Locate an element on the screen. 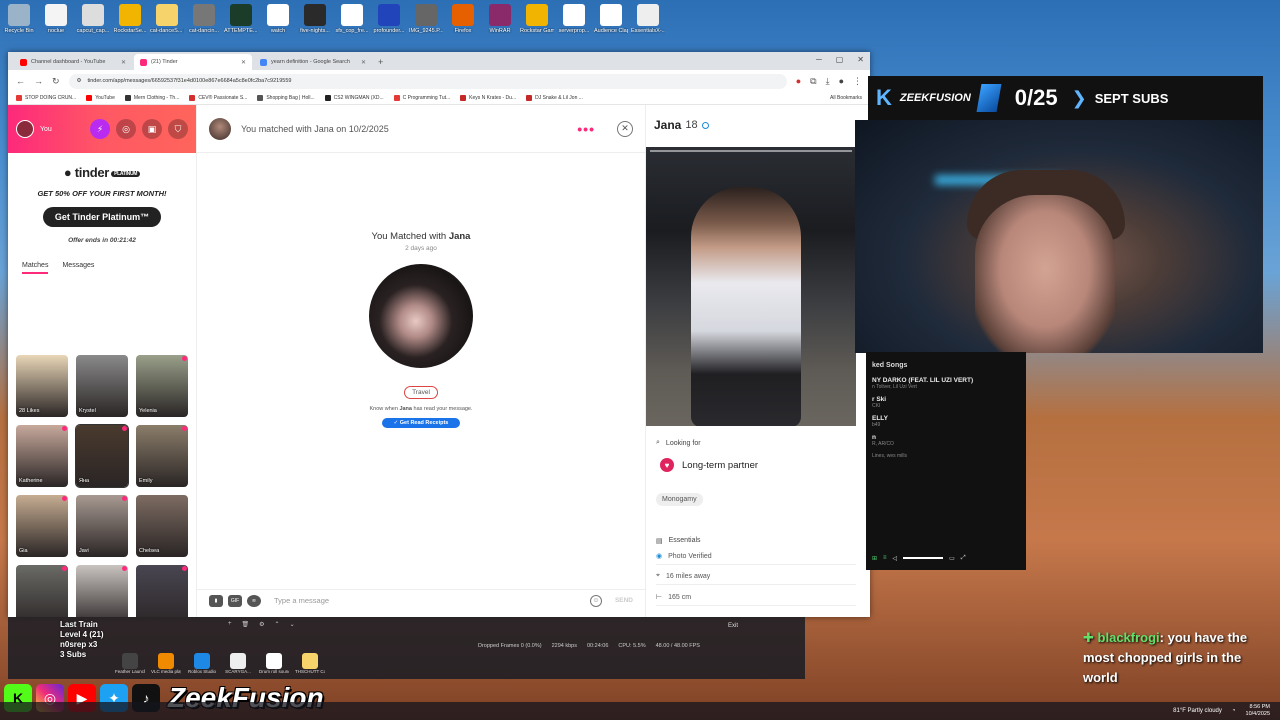 The image size is (1280, 720). you-label: You is located at coordinates (62, 129).